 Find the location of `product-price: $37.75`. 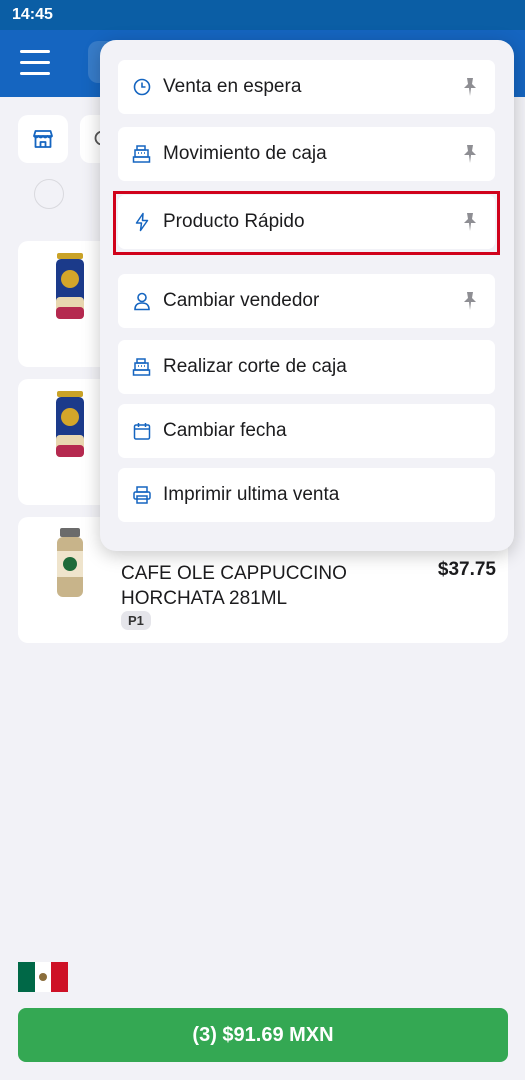

product-price: $37.75 is located at coordinates (466, 569).